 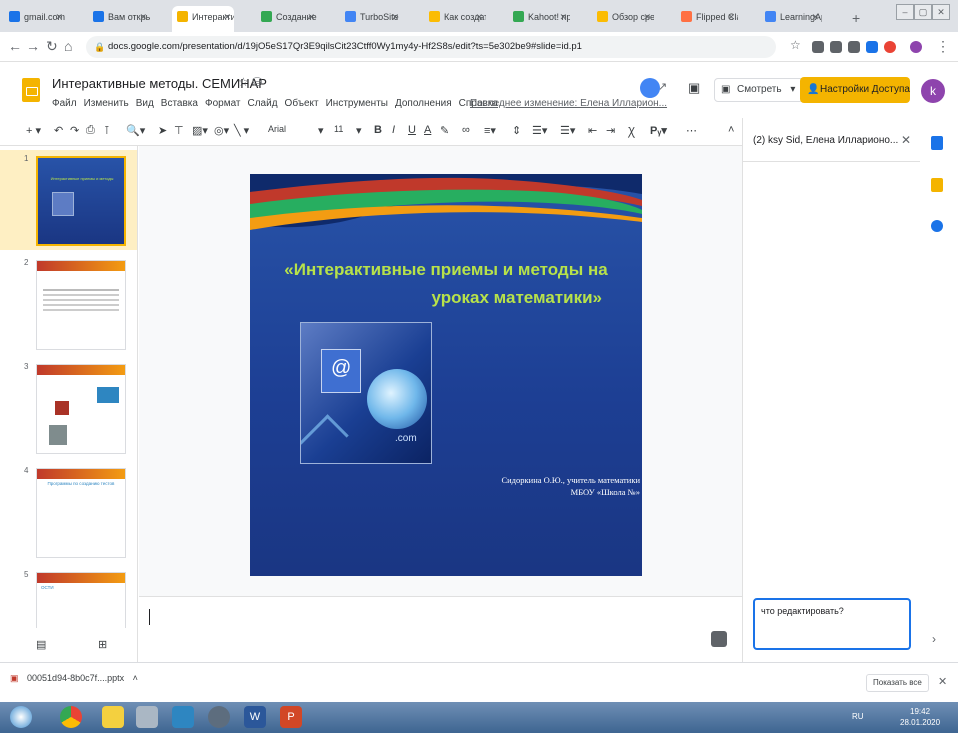 What do you see at coordinates (905, 12) in the screenshot?
I see `minimize-button: –` at bounding box center [905, 12].